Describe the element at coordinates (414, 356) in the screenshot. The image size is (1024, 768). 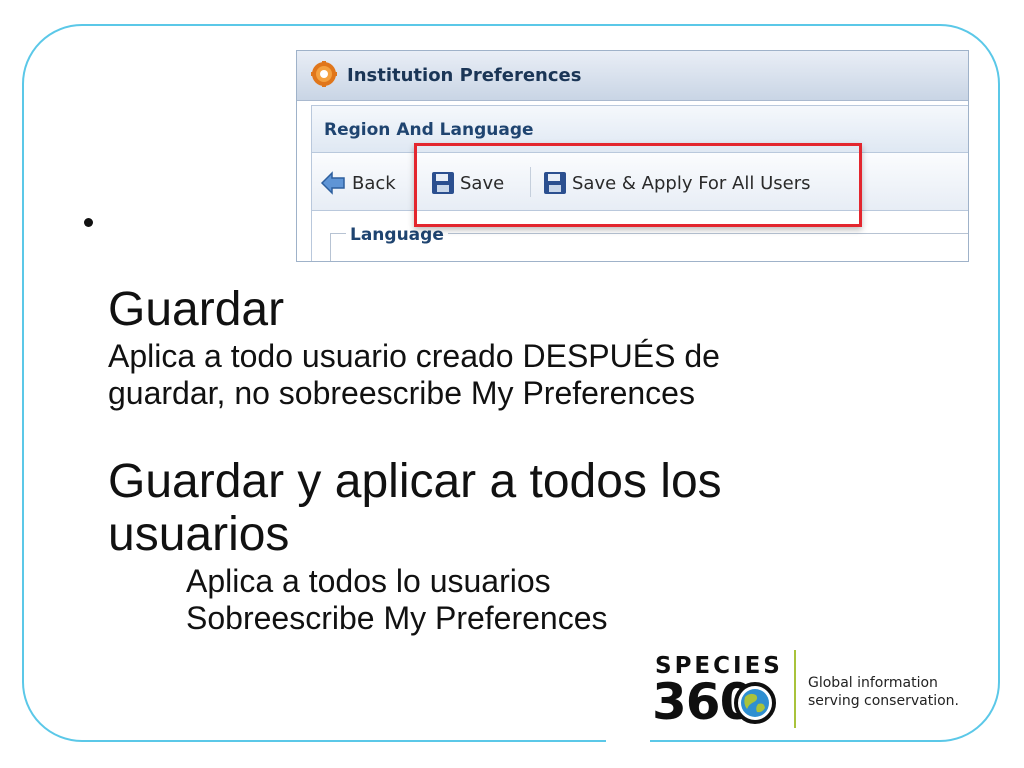
I see `desc-guardar-line1: Aplica a todo usuario creado DESPUÉS de` at that location.